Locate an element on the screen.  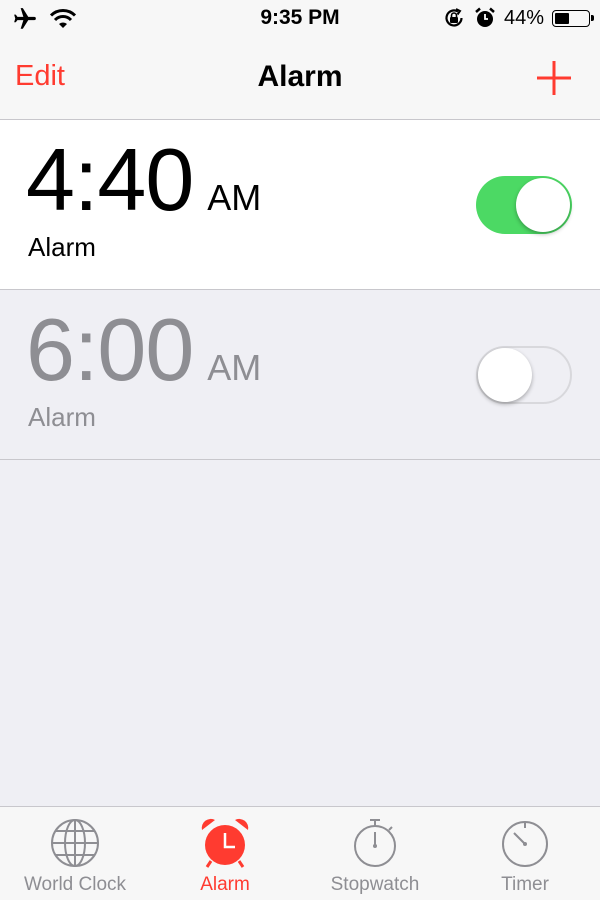
tab-stopwatch: Stopwatch is located at coordinates (375, 853).